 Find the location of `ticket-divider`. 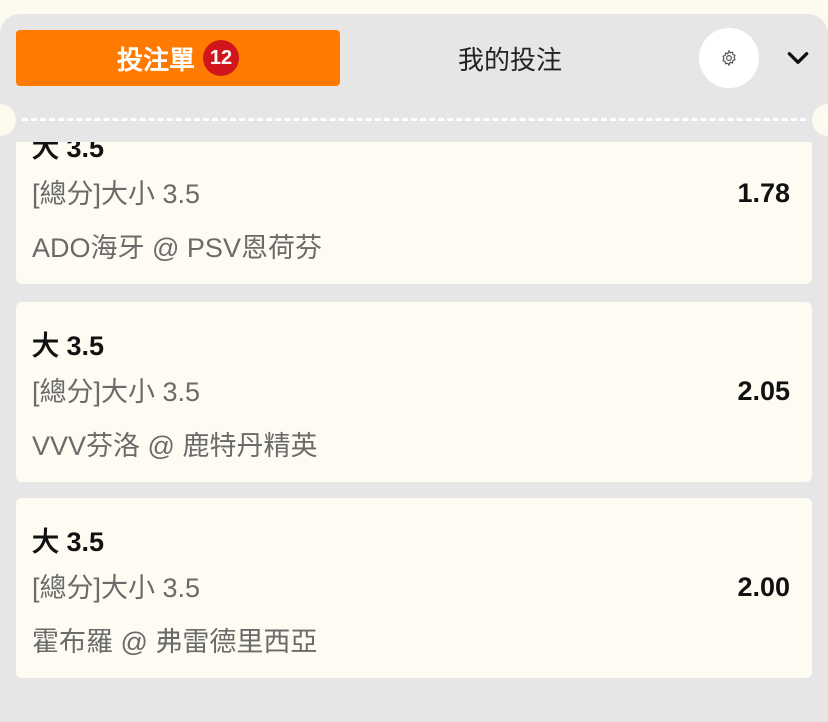

ticket-divider is located at coordinates (414, 120).